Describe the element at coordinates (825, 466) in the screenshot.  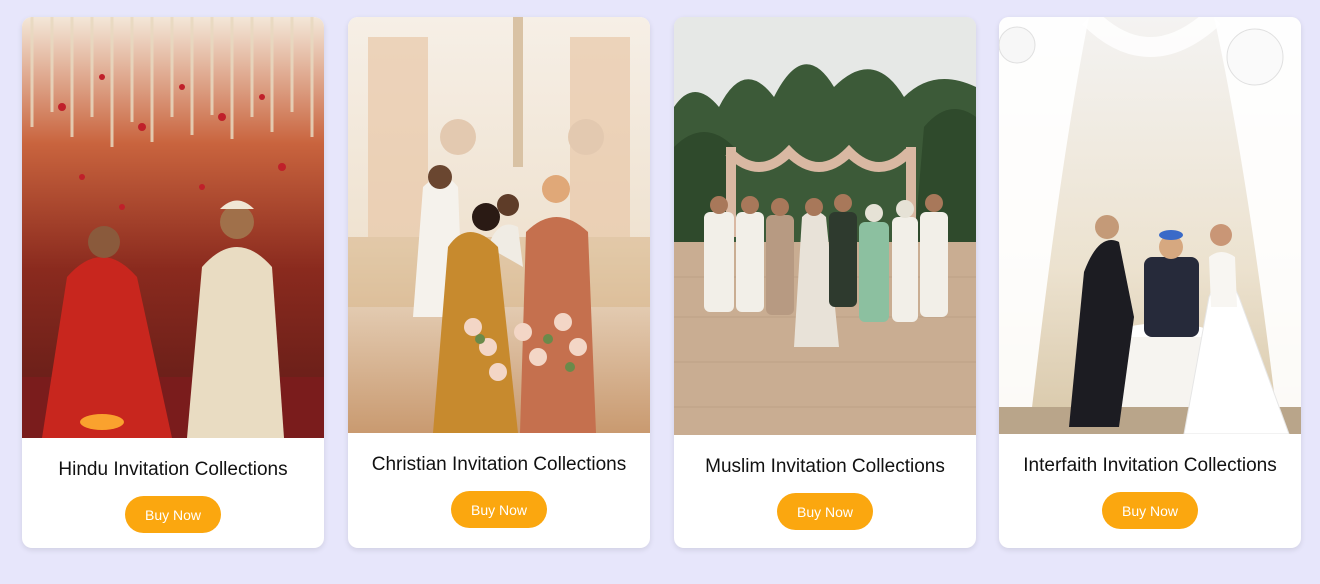
I see `card-title: Muslim Invitation Collections` at that location.